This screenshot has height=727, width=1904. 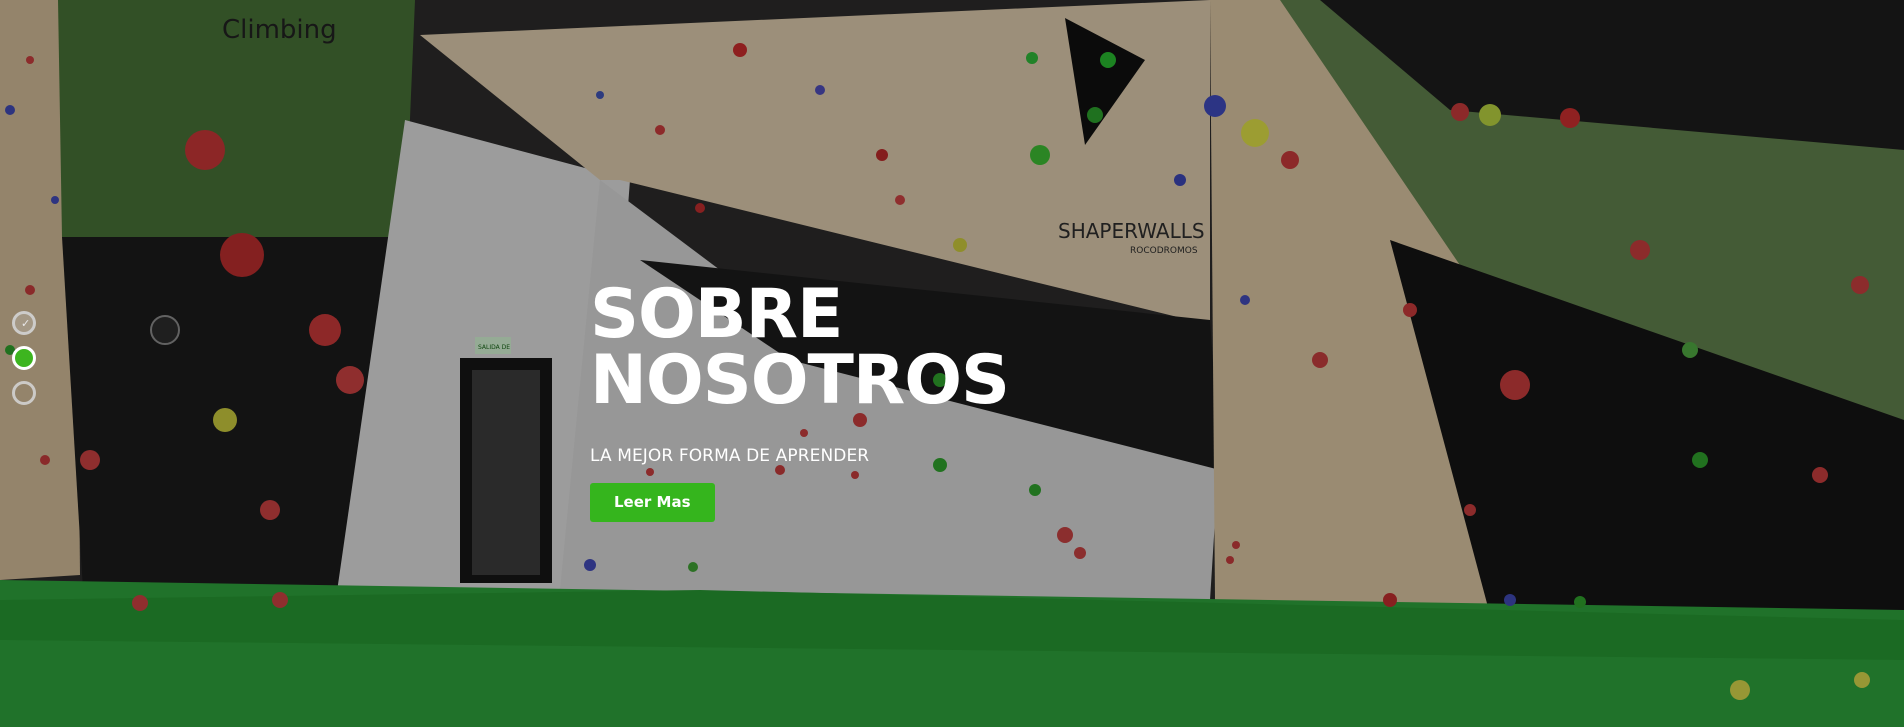 I want to click on slider-pagination: ✓, so click(x=24, y=363).